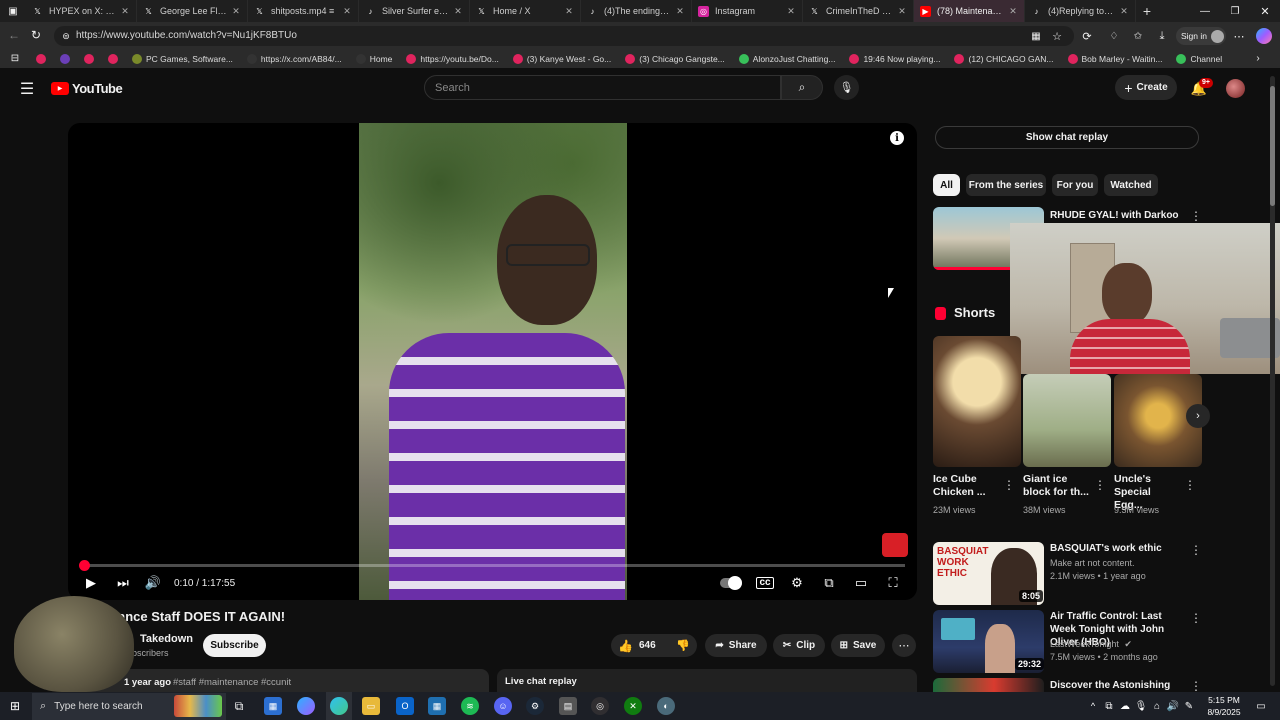  I want to click on browser-tab: ▶ (78) Maintenance S ✕, so click(969, 11).